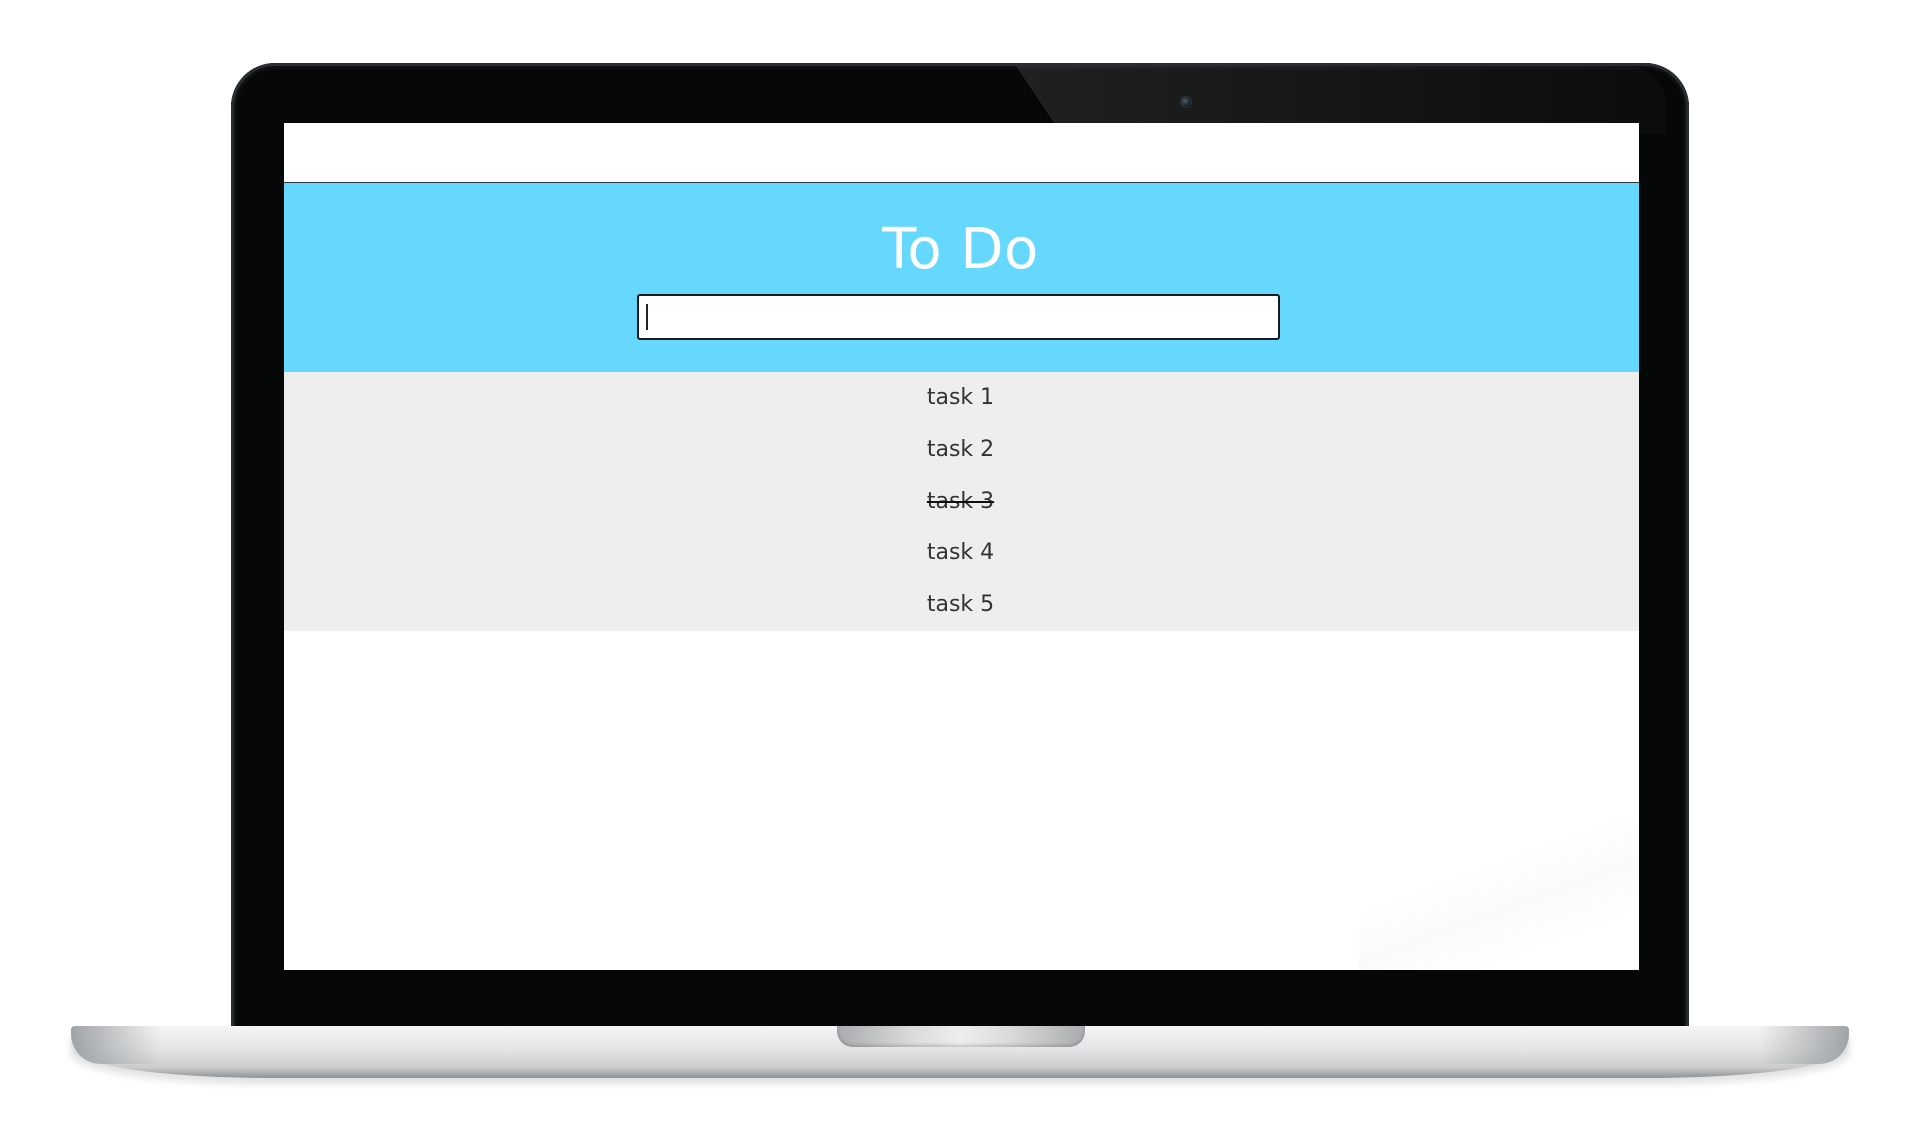 The width and height of the screenshot is (1920, 1139). What do you see at coordinates (961, 450) in the screenshot?
I see `task-item: task 2` at bounding box center [961, 450].